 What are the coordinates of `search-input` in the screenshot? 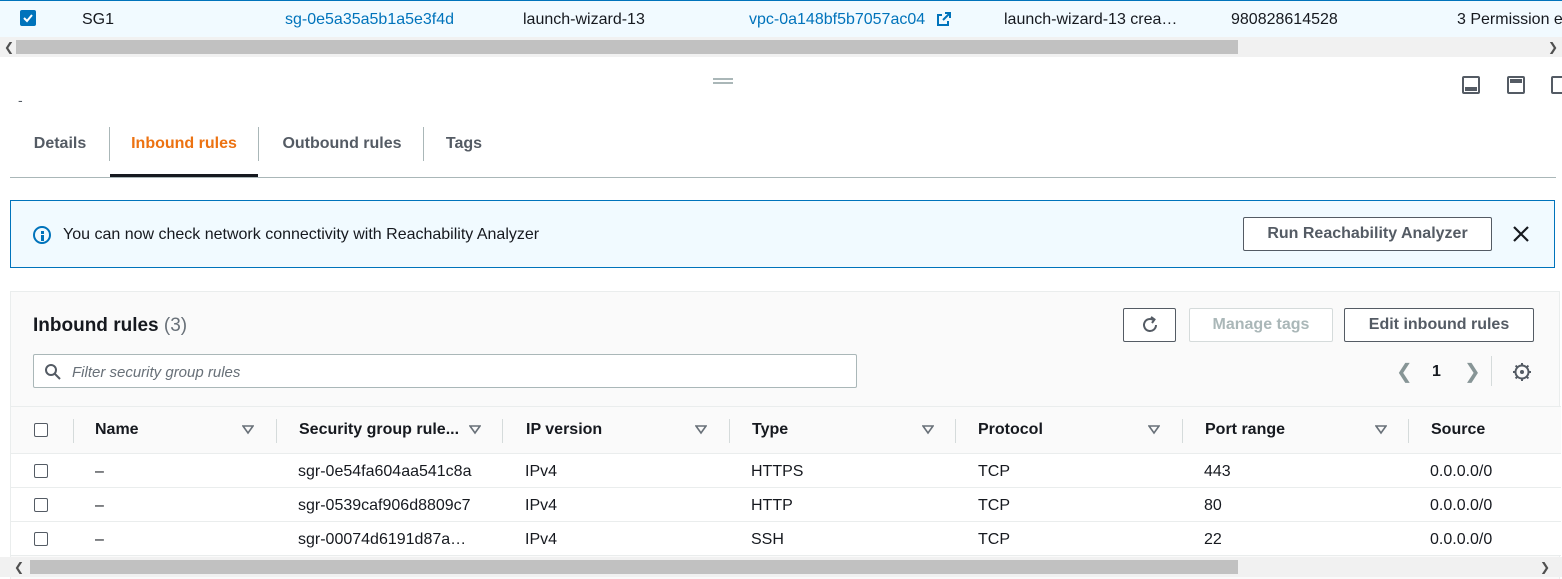 It's located at (457, 372).